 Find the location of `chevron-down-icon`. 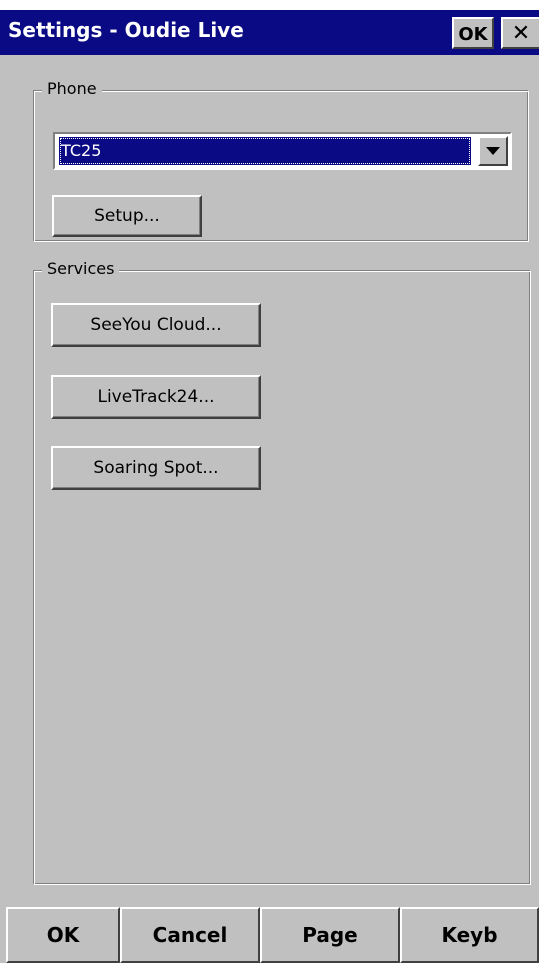

chevron-down-icon is located at coordinates (493, 151).